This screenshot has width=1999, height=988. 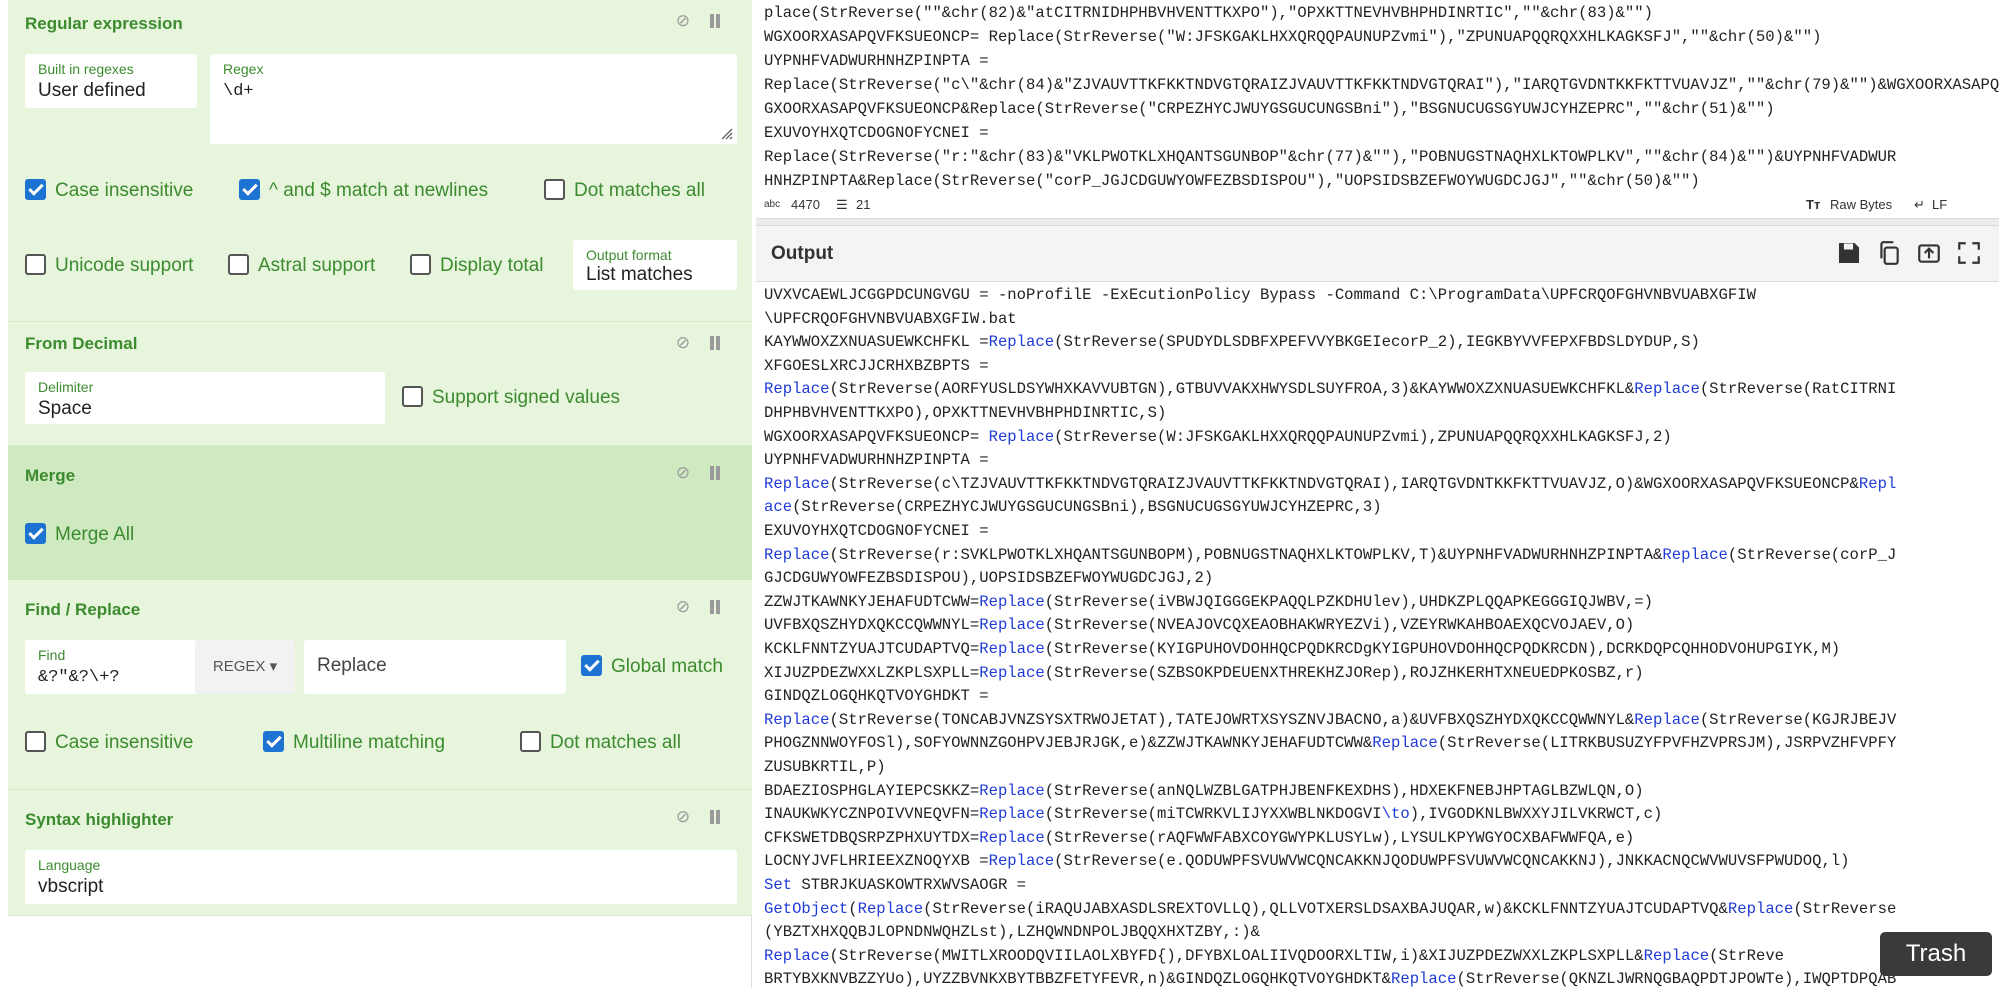 I want to click on code-token: EXUVOYHXQTCDOGNOFYCNEI =, so click(x=876, y=531).